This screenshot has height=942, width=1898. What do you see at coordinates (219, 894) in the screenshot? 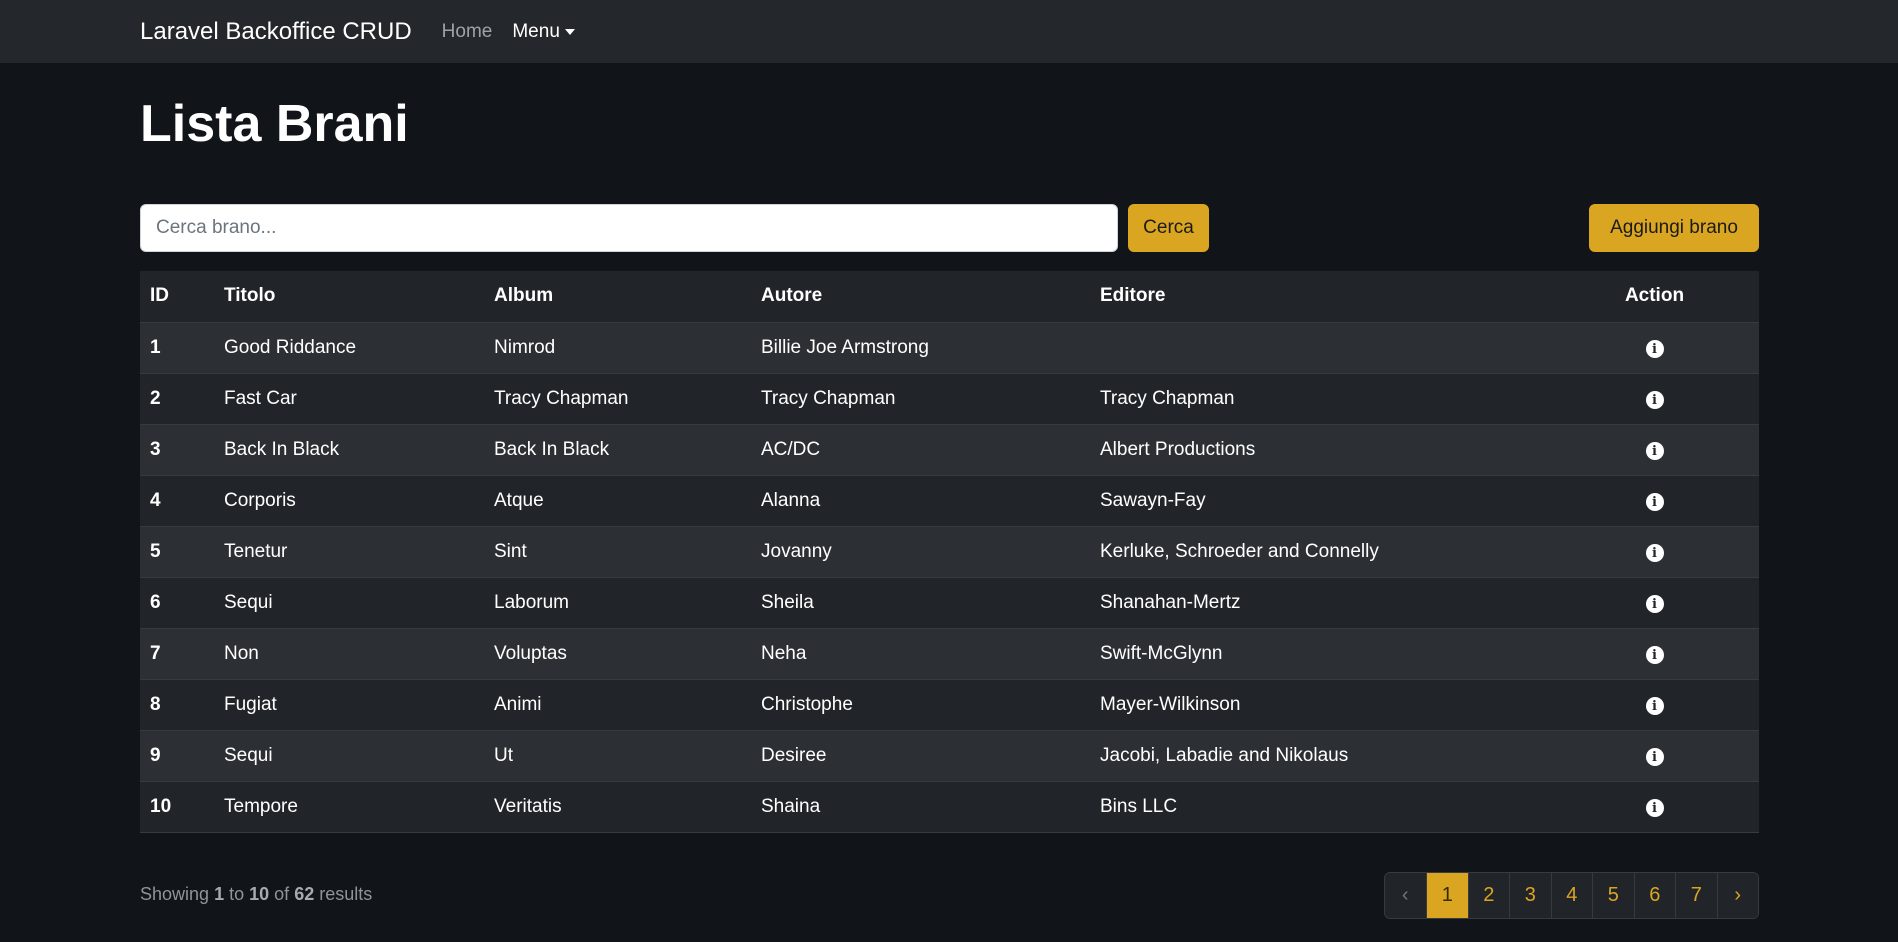
I see `results-from: 1` at bounding box center [219, 894].